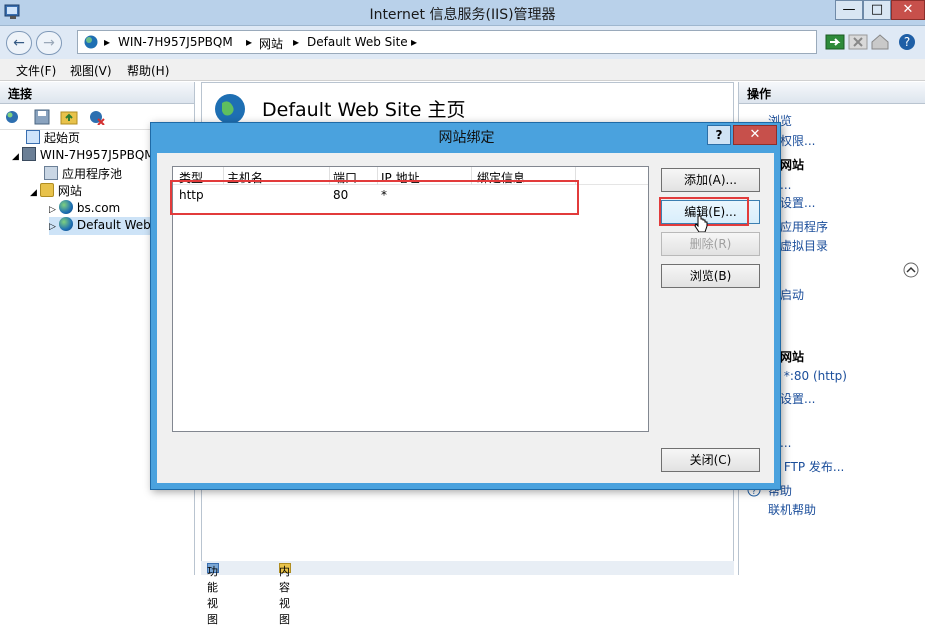 The image size is (925, 627). What do you see at coordinates (466, 138) in the screenshot?
I see `dialog-title: 网站绑定` at bounding box center [466, 138].